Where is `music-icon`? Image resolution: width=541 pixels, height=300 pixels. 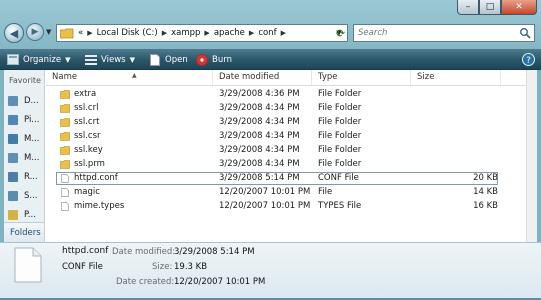 music-icon is located at coordinates (13, 139).